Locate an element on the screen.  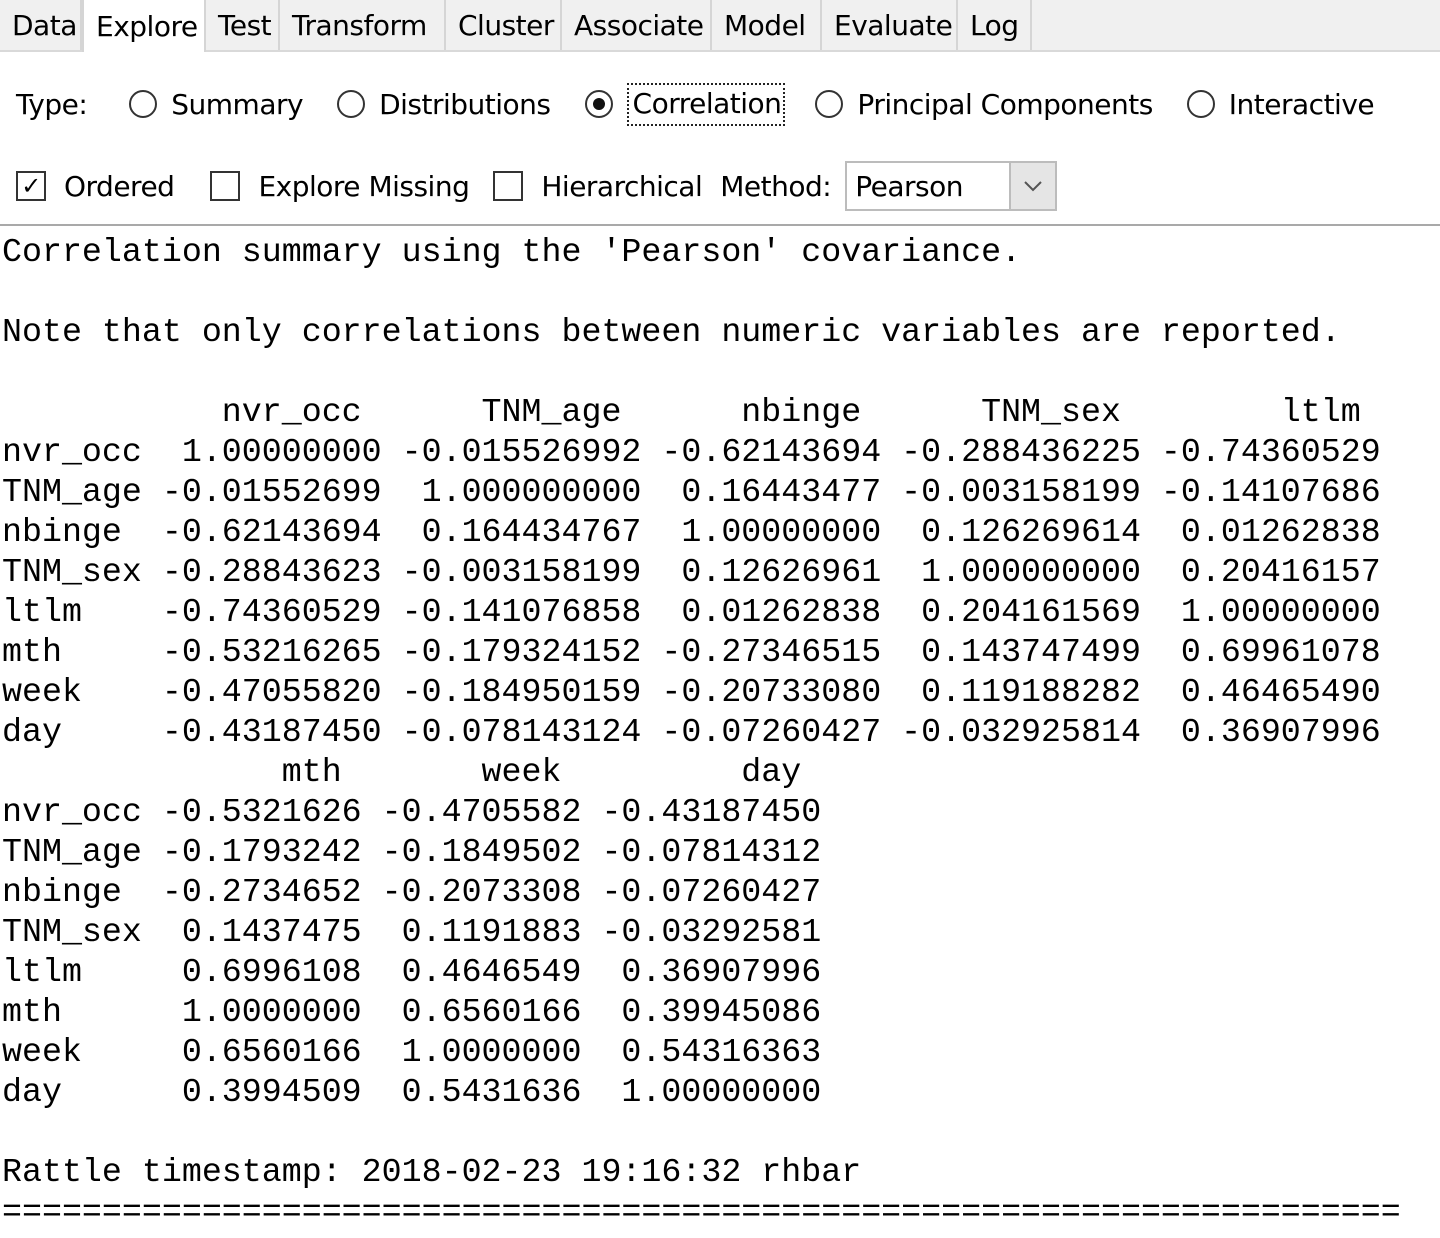
explore-missing-checkbox is located at coordinates (225, 186).